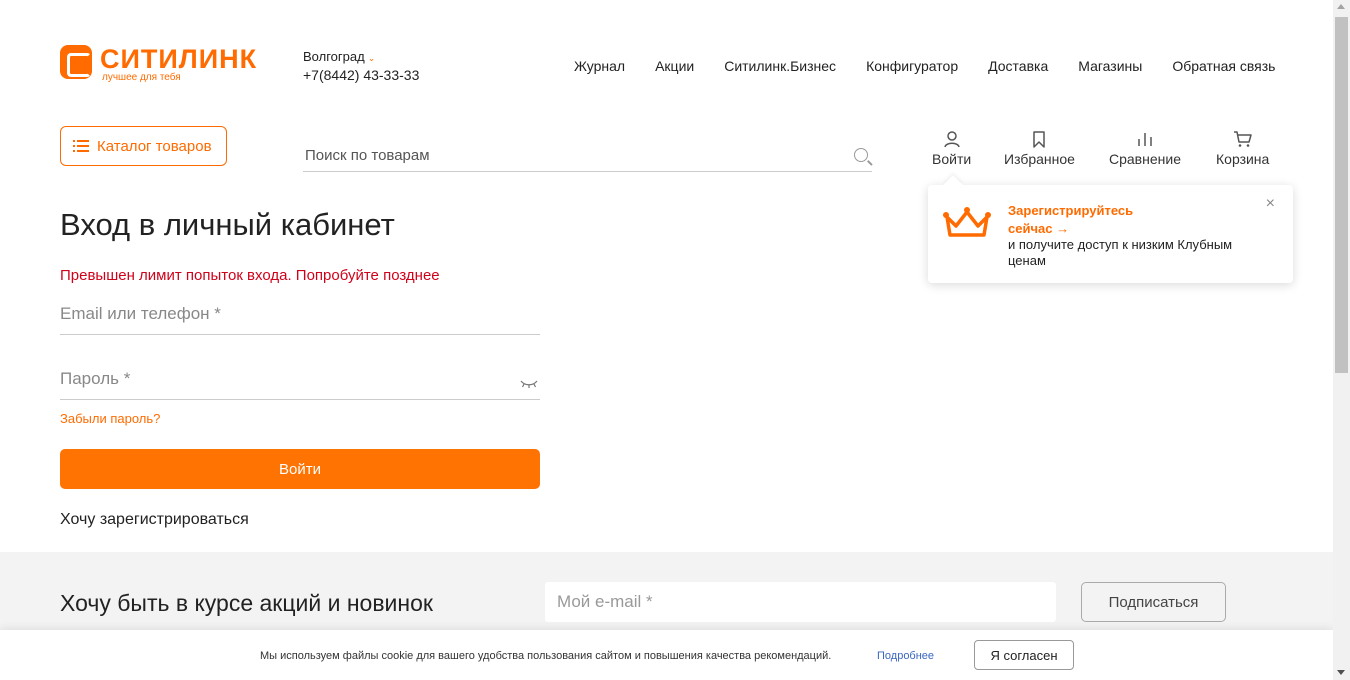  I want to click on subscribe-button: Подписаться, so click(1153, 602).